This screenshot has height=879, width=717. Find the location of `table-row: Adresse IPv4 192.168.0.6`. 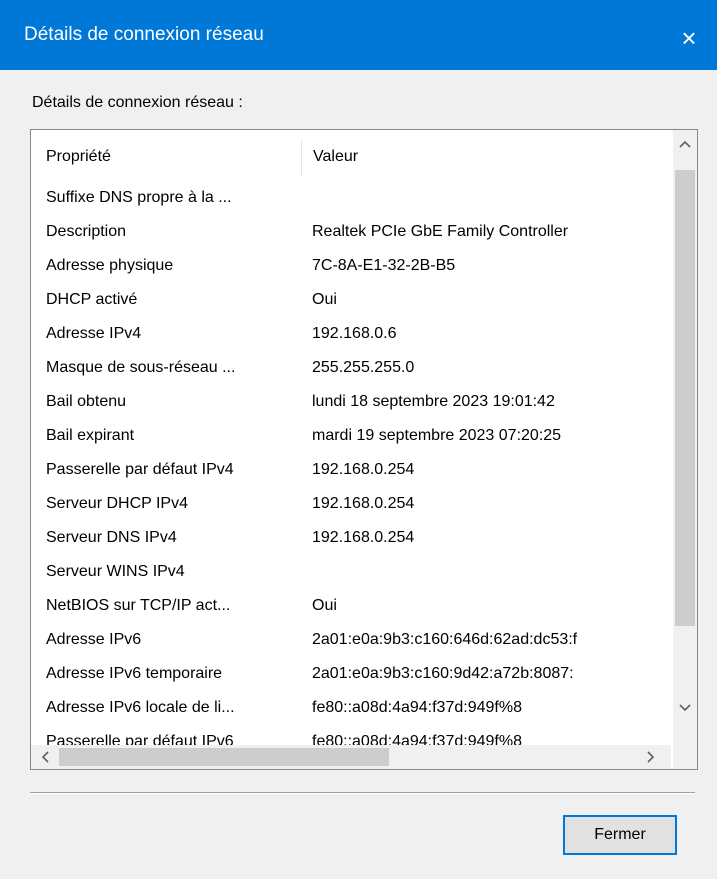

table-row: Adresse IPv4 192.168.0.6 is located at coordinates (351, 335).